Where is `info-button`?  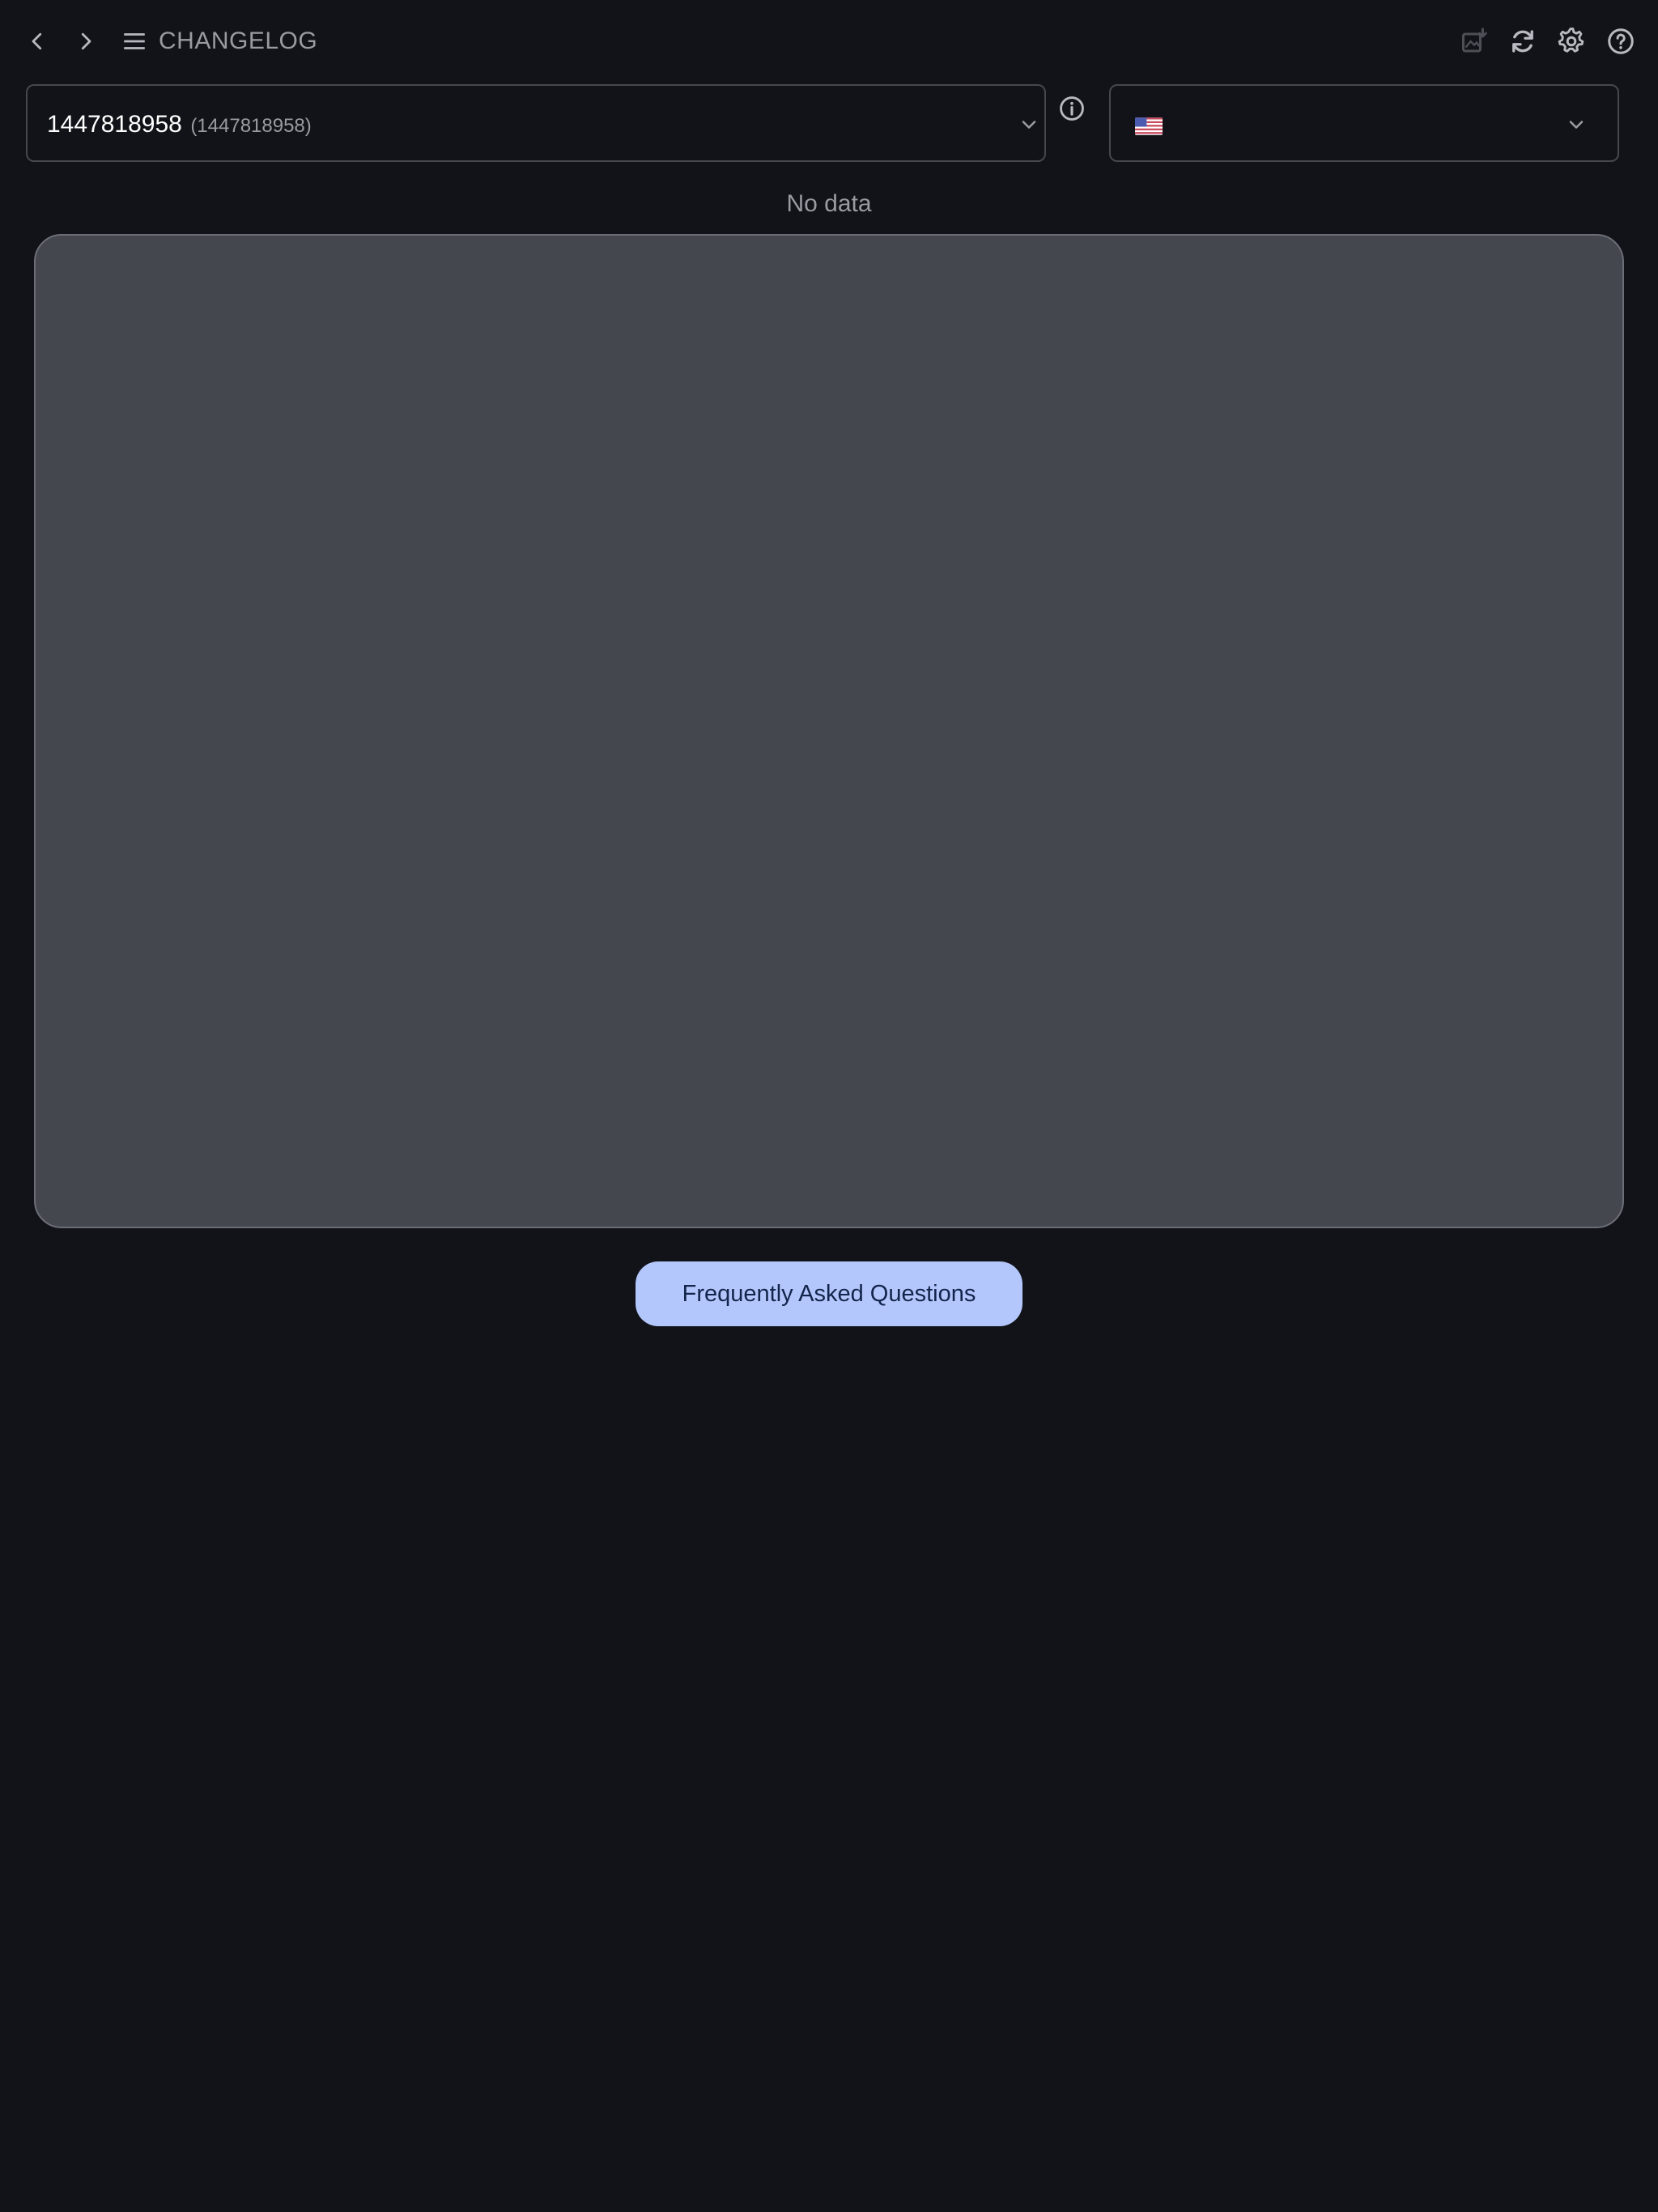
info-button is located at coordinates (1072, 109).